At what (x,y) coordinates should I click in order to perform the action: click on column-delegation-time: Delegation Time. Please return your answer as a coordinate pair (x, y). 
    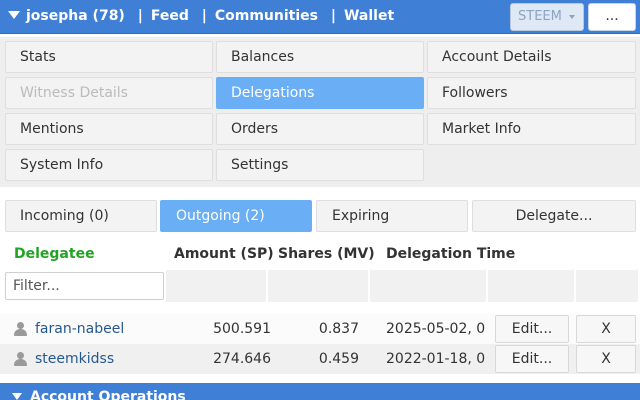
    Looking at the image, I should click on (450, 254).